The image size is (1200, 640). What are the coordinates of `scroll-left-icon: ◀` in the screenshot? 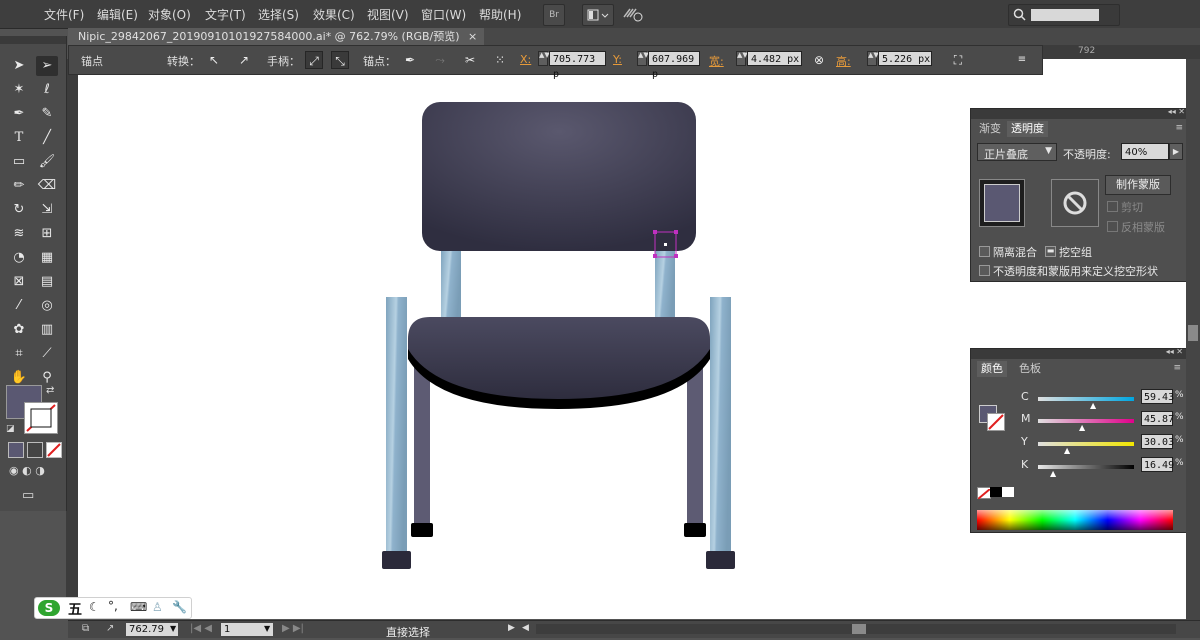 It's located at (525, 628).